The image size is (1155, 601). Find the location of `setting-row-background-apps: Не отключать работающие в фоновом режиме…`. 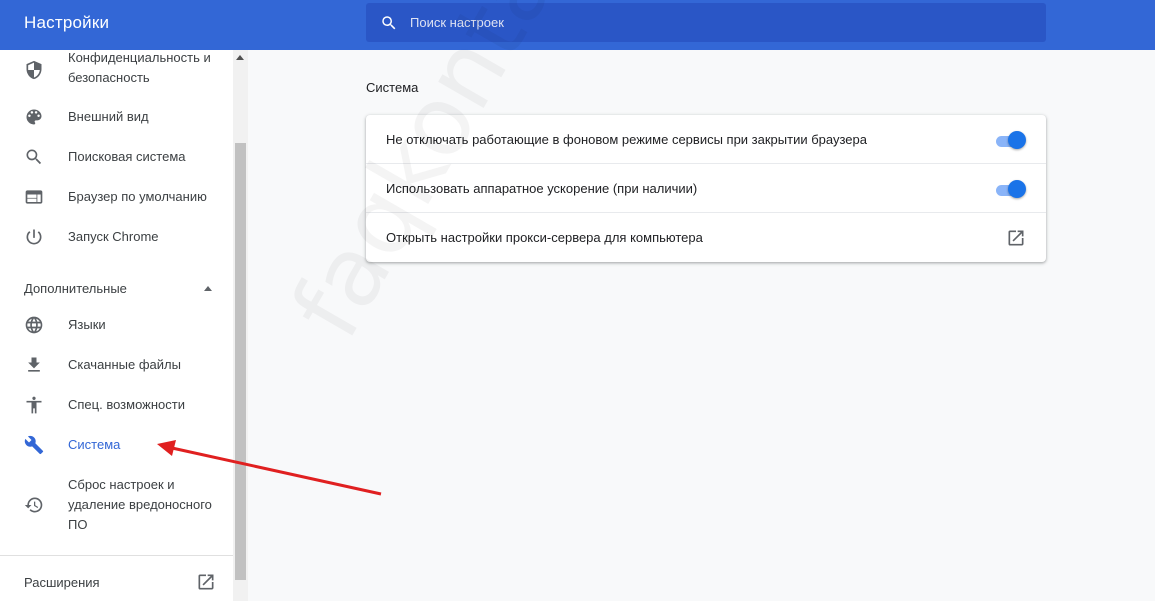

setting-row-background-apps: Не отключать работающие в фоновом режиме… is located at coordinates (706, 139).